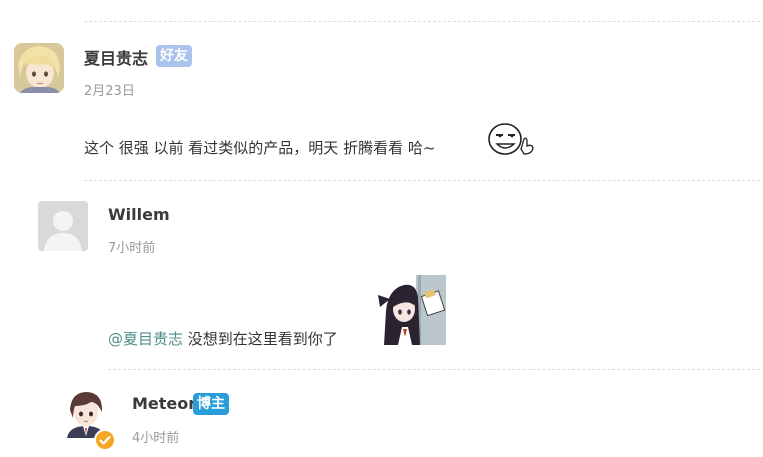  I want to click on friend-badge: 好友, so click(174, 56).